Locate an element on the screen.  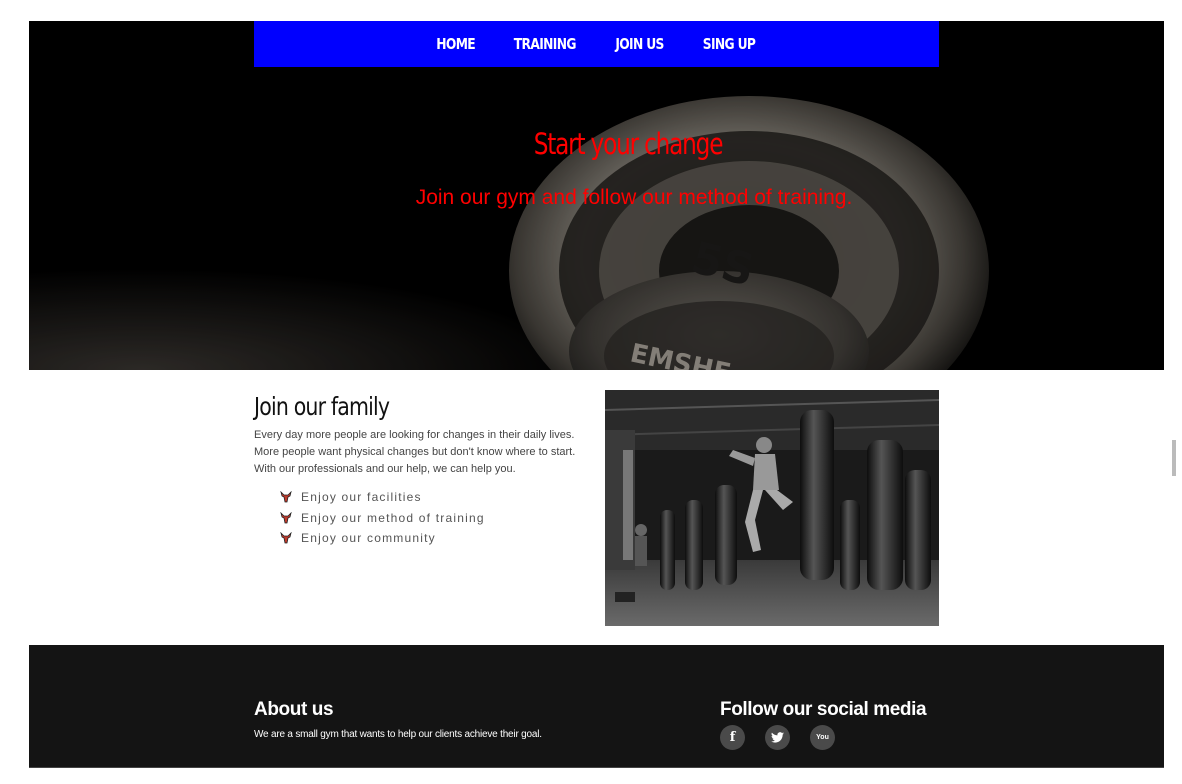
list-item: Enjoy our method of training is located at coordinates (382, 518).